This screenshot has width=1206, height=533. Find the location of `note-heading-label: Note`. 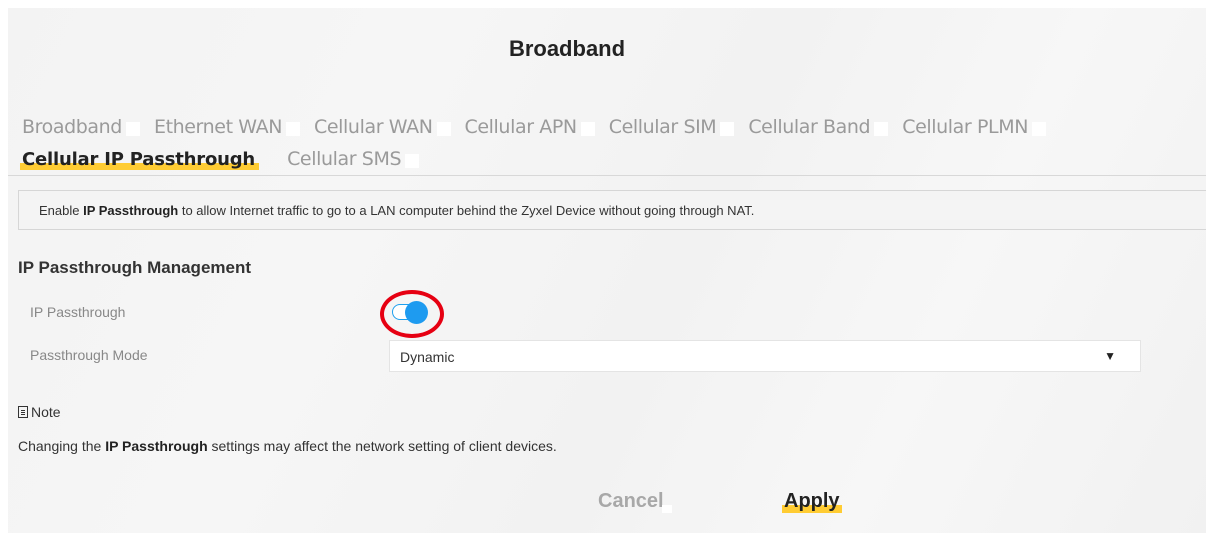

note-heading-label: Note is located at coordinates (46, 412).